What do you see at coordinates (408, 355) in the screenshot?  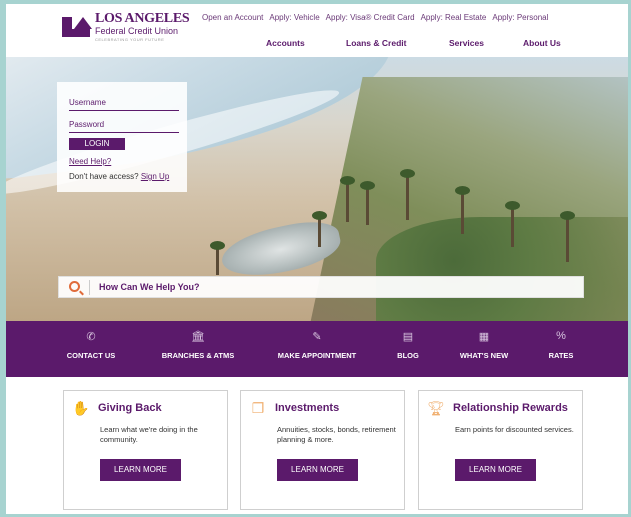 I see `quick-link-label: BLOG` at bounding box center [408, 355].